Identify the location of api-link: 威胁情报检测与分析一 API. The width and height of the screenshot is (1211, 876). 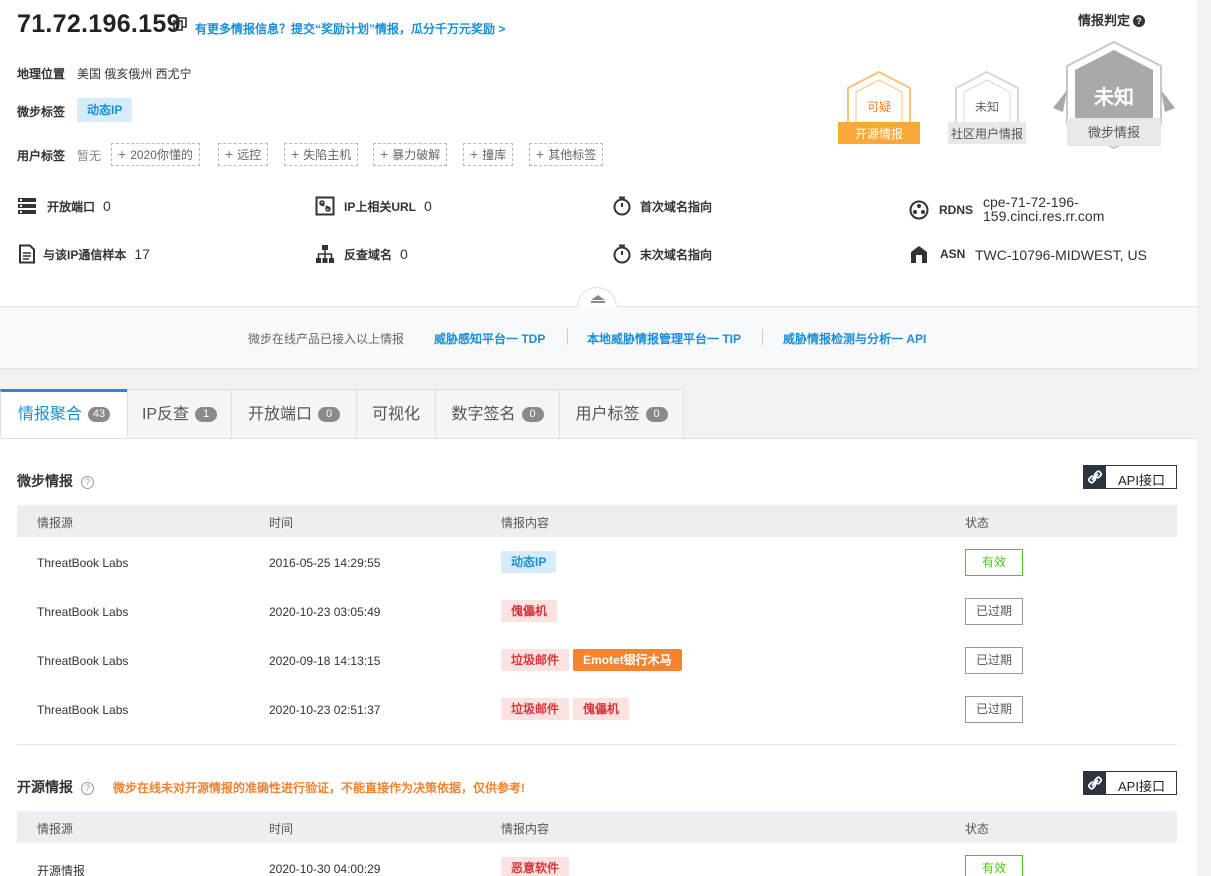
(854, 338).